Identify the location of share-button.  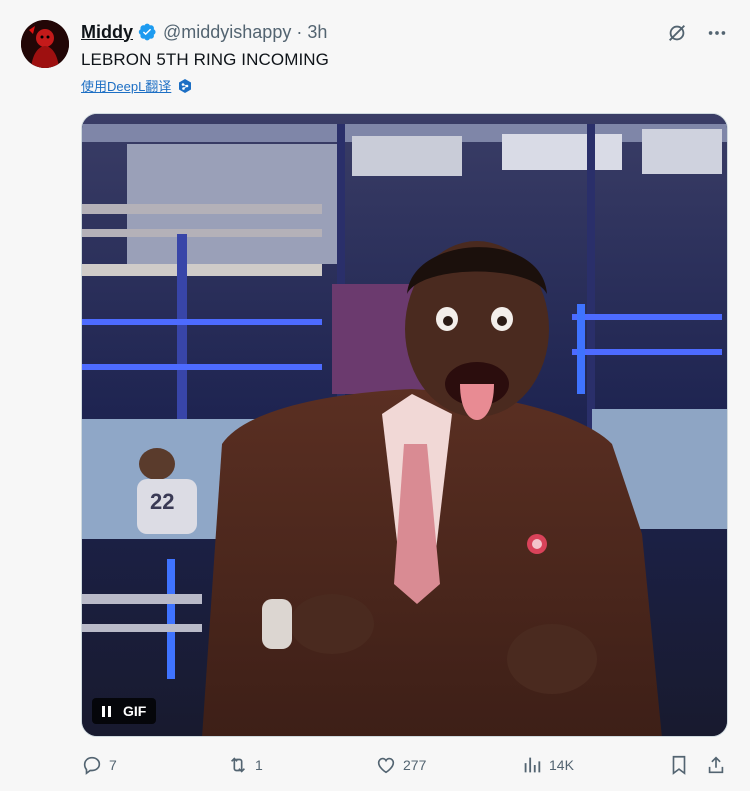
(716, 765).